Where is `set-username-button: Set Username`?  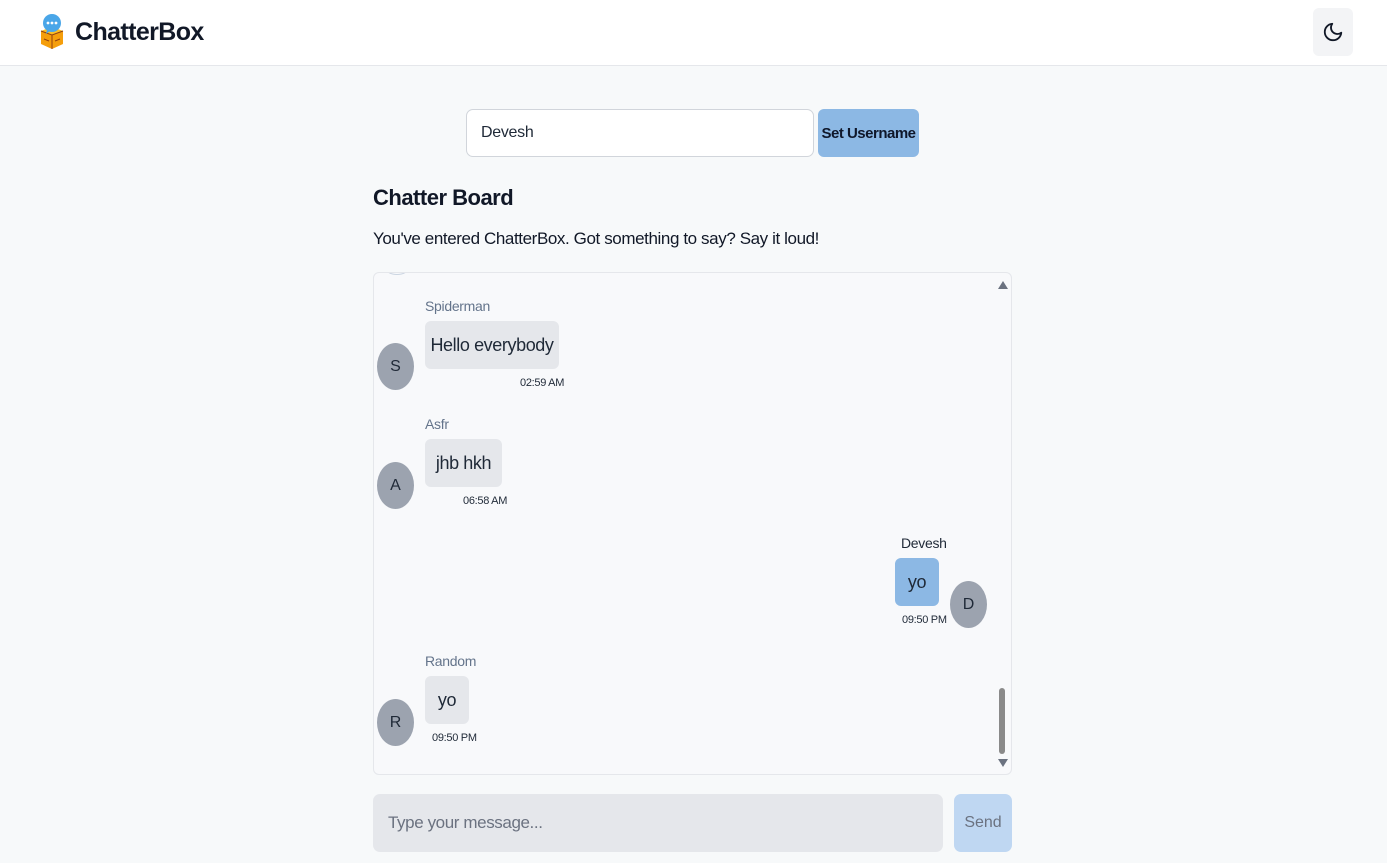 set-username-button: Set Username is located at coordinates (868, 133).